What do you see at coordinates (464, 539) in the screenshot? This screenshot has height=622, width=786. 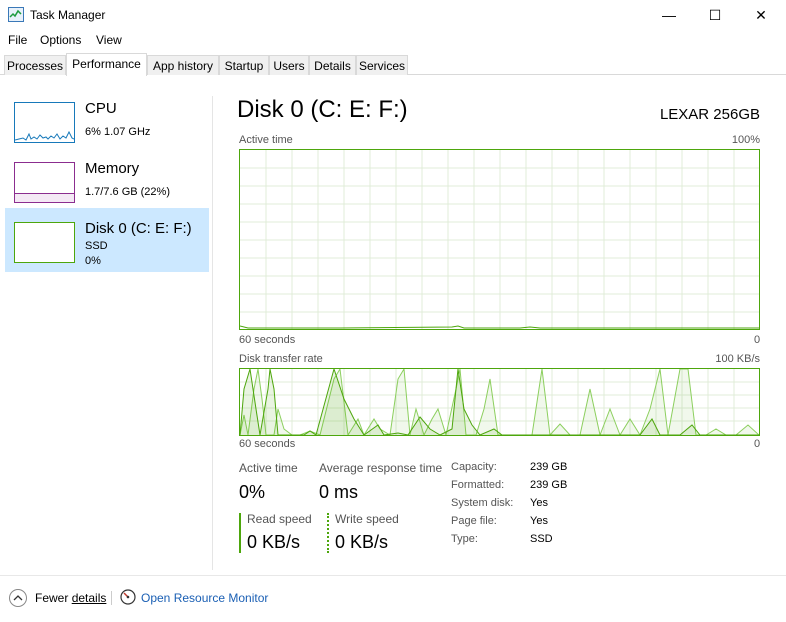 I see `type-key: Type:` at bounding box center [464, 539].